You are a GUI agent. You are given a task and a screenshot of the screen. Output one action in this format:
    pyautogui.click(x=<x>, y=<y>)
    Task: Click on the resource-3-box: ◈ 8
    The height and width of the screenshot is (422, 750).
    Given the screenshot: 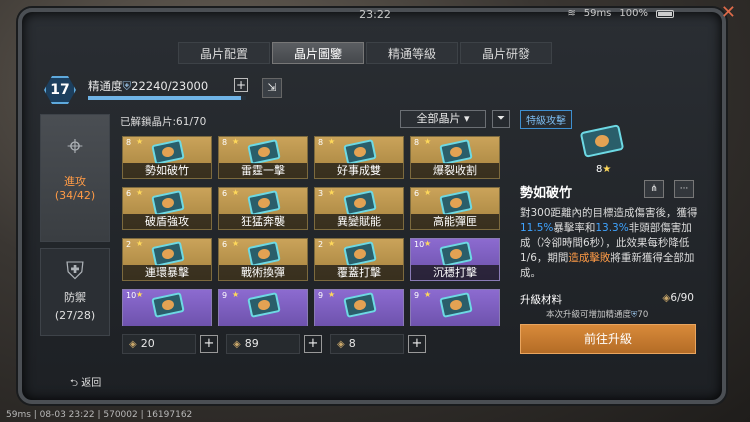 What is the action you would take?
    pyautogui.click(x=367, y=344)
    